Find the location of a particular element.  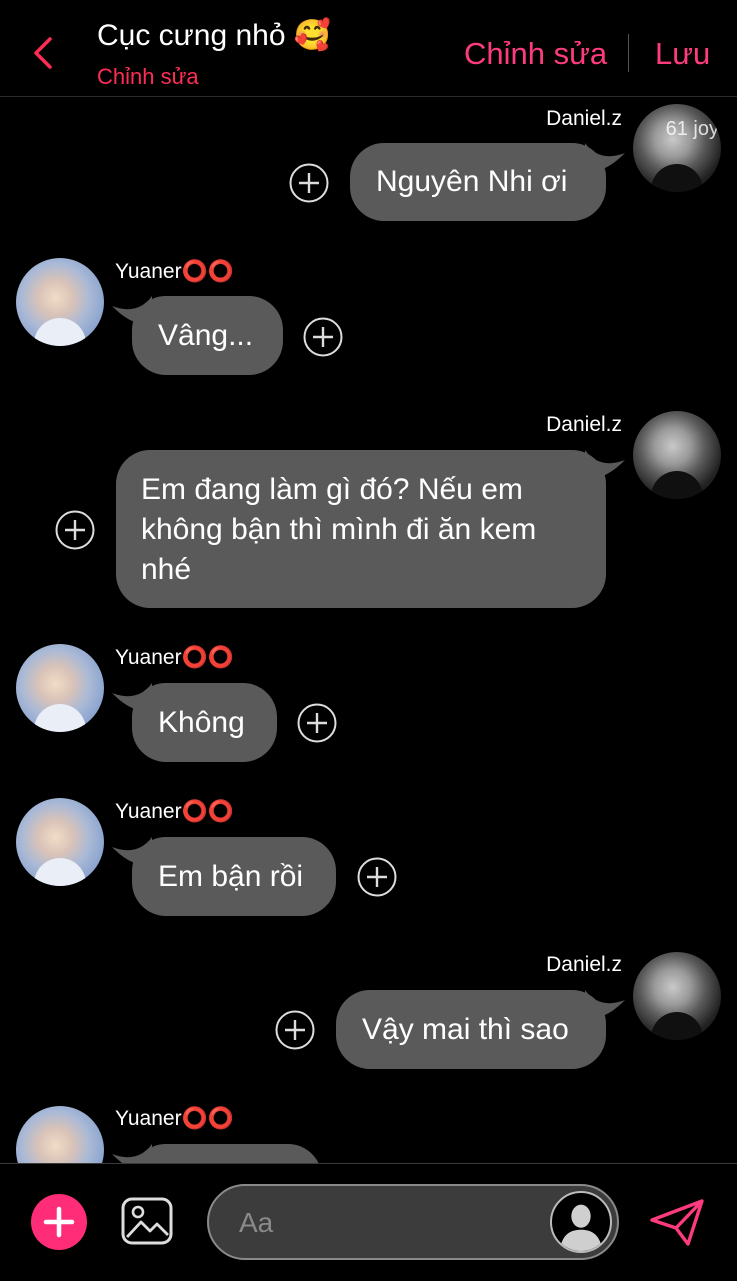

message-input is located at coordinates (389, 1223).